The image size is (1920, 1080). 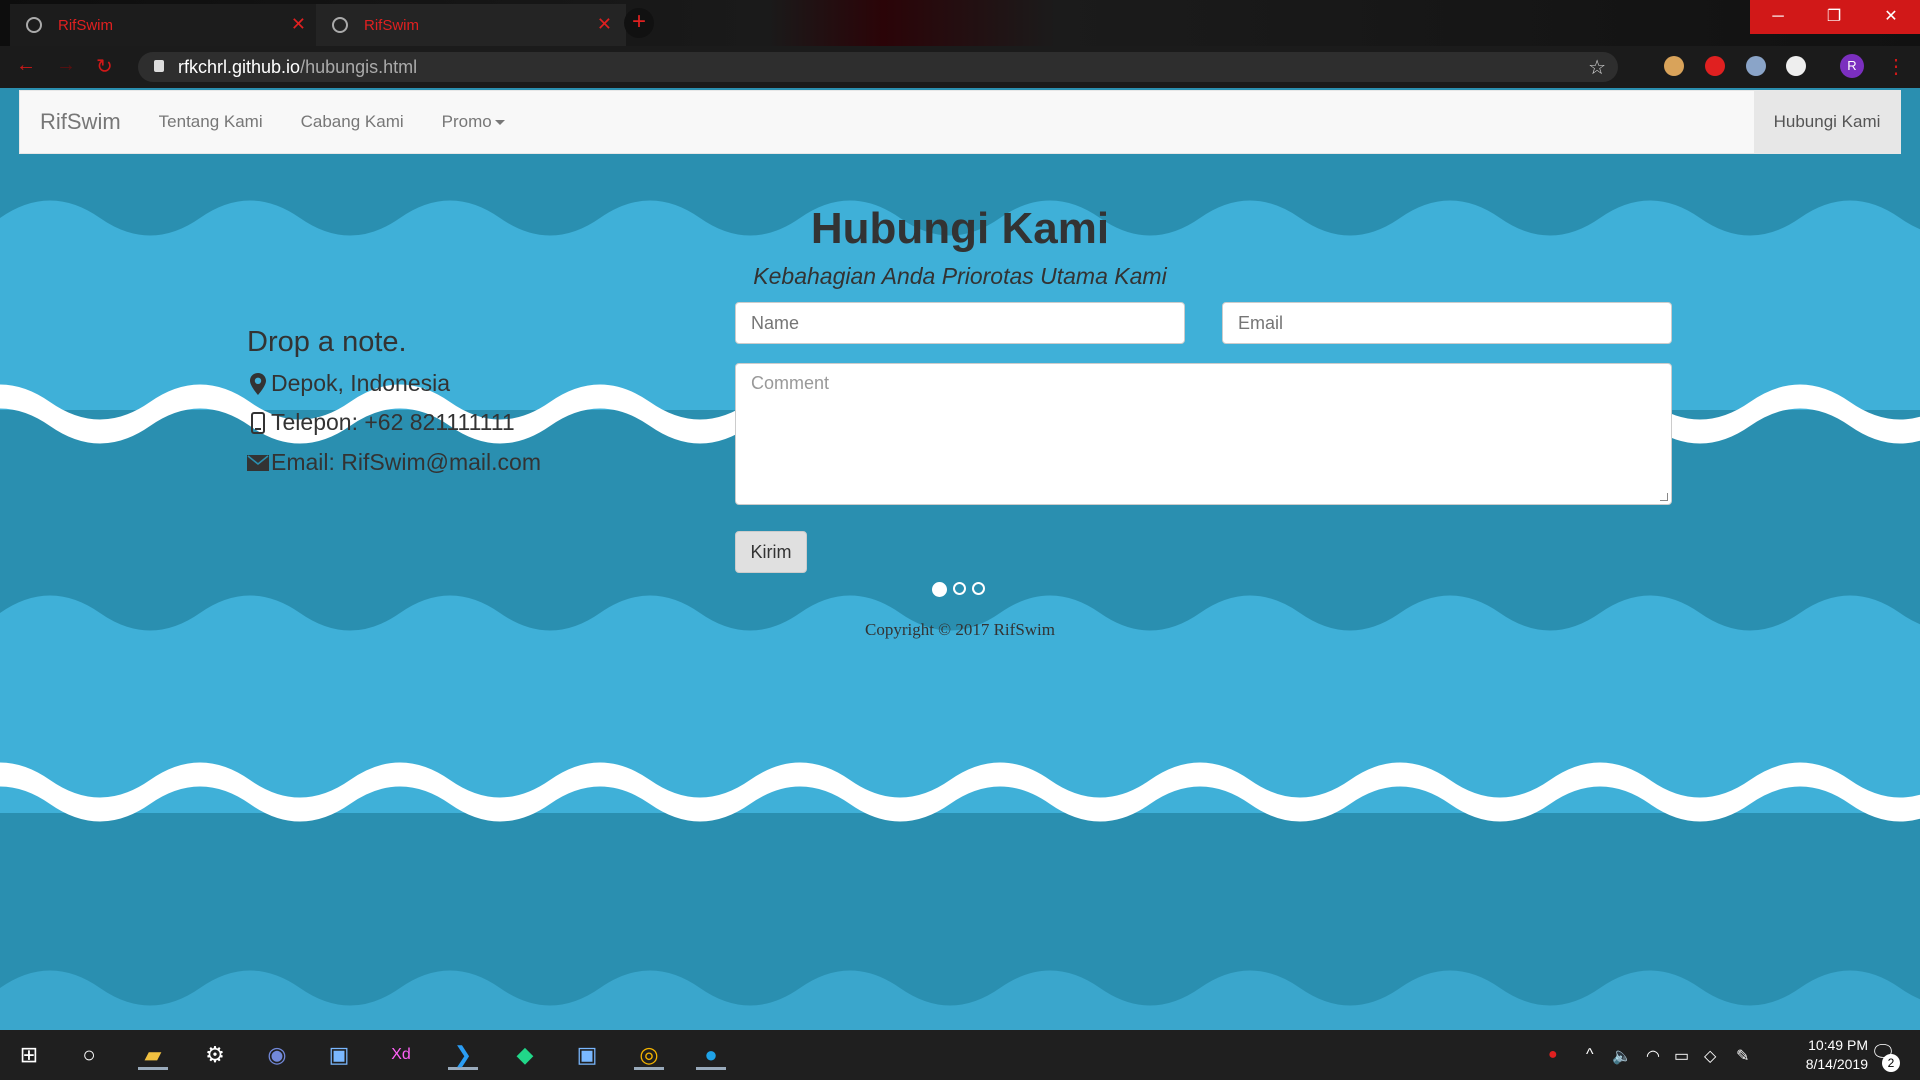 What do you see at coordinates (1836, 1064) in the screenshot?
I see `clock-date: 8/14/2019` at bounding box center [1836, 1064].